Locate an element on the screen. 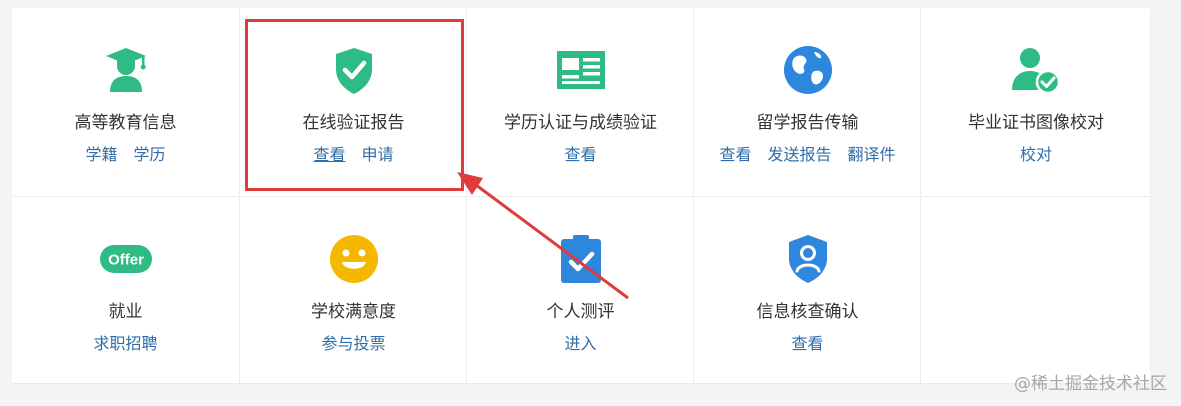 The height and width of the screenshot is (406, 1181). empty-cell is located at coordinates (1035, 290).